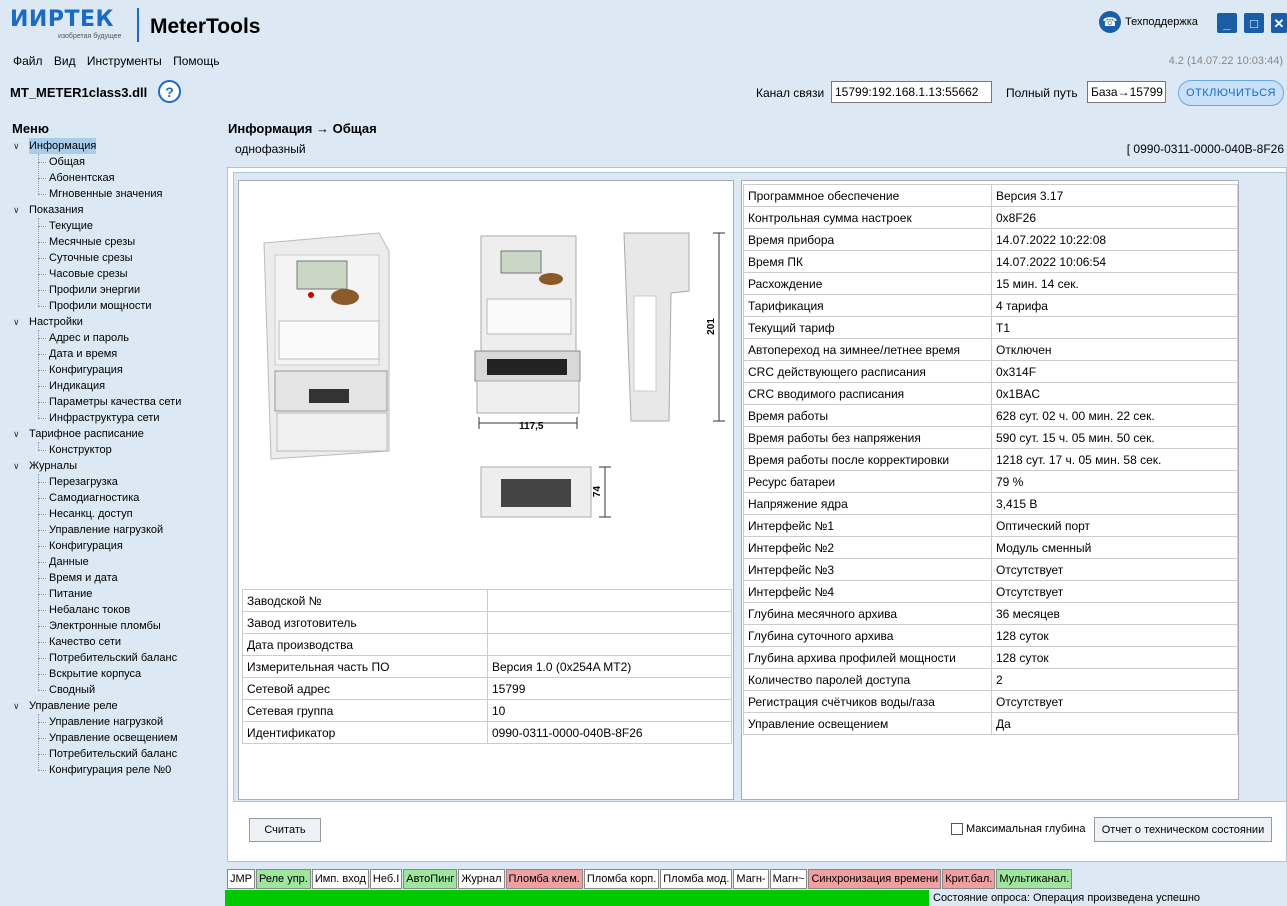 Image resolution: width=1287 pixels, height=906 pixels. What do you see at coordinates (70, 594) in the screenshot?
I see `tree-item: Питание` at bounding box center [70, 594].